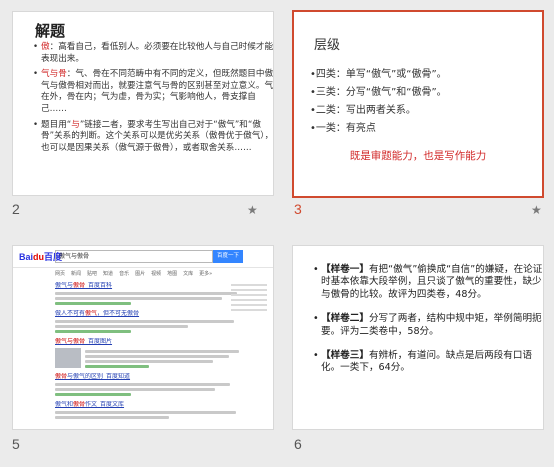  I want to click on result-title: 做人不可有傲气，但不可无傲骨, so click(97, 313).